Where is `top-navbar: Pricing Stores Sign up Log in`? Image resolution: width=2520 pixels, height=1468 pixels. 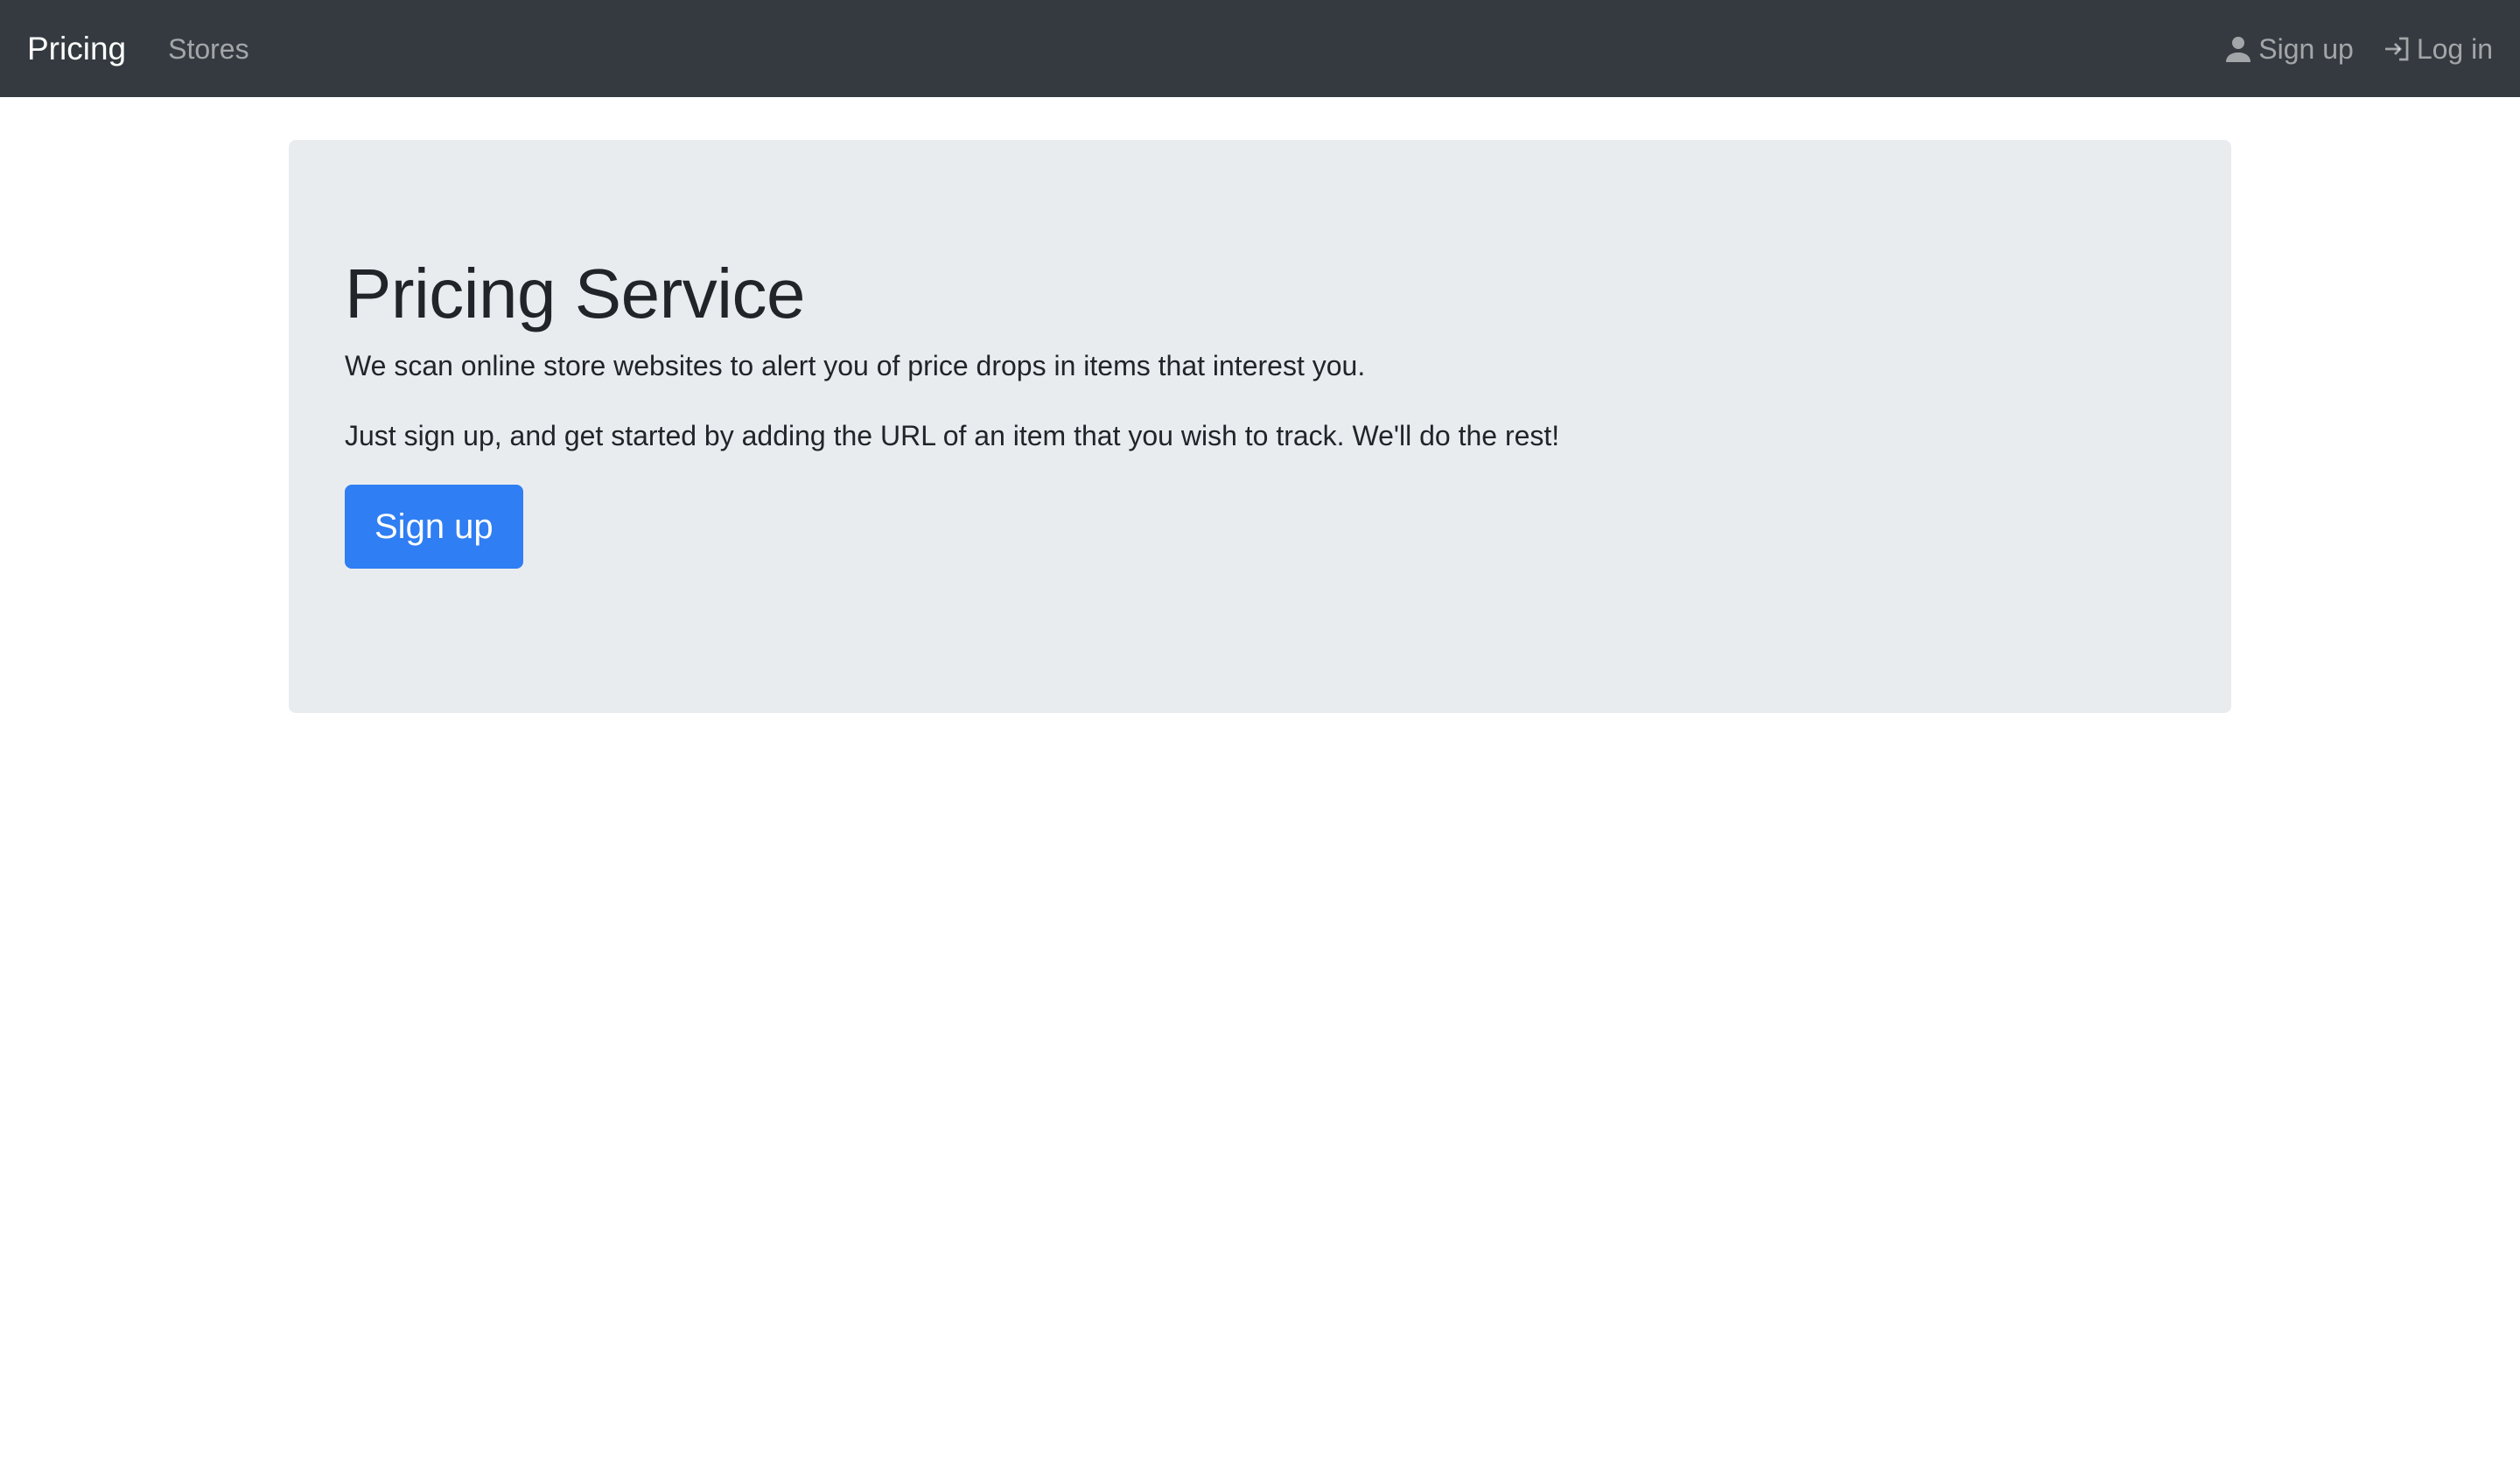 top-navbar: Pricing Stores Sign up Log in is located at coordinates (1260, 48).